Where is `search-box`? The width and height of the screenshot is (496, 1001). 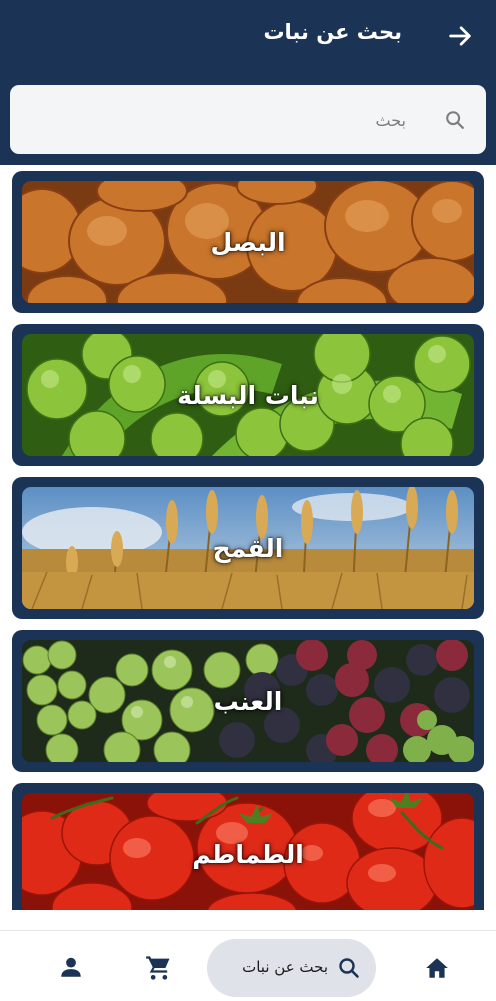 search-box is located at coordinates (248, 120).